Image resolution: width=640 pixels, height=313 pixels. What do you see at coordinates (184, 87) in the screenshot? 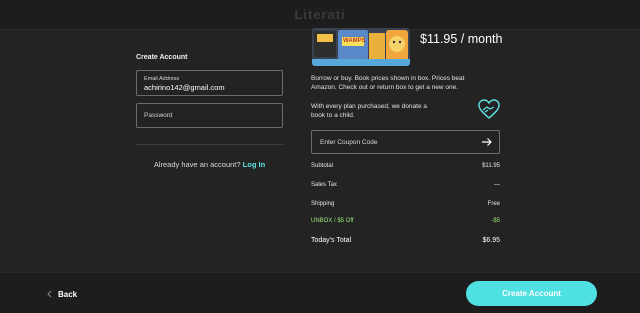
I see `email-value: achirino142@gmail.com` at bounding box center [184, 87].